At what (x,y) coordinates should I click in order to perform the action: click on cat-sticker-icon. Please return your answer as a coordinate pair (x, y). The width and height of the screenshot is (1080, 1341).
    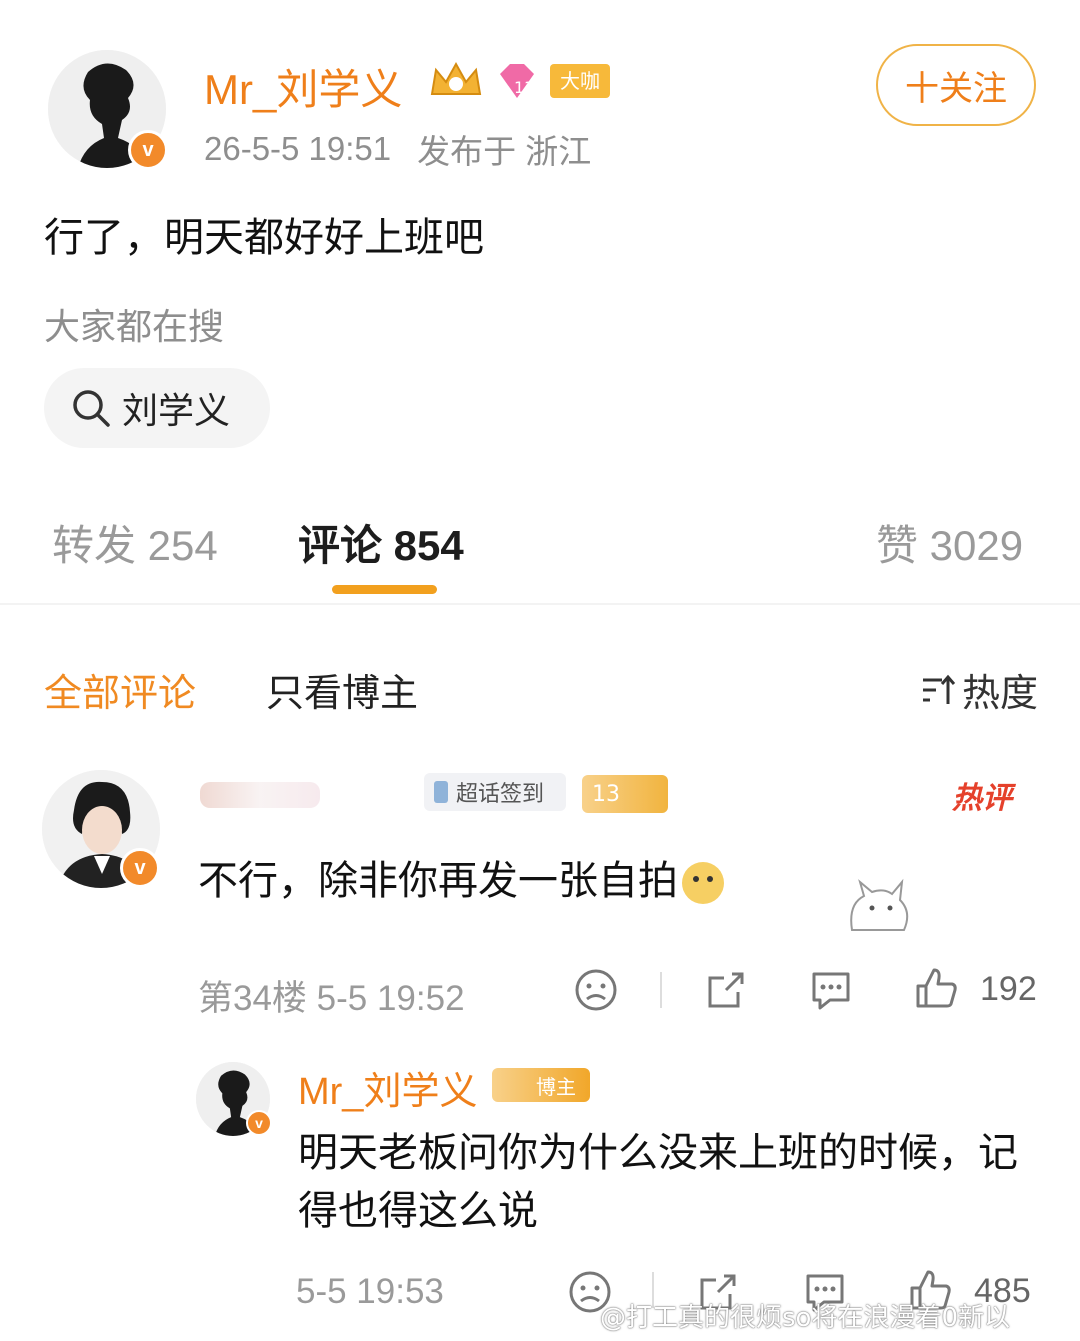
    Looking at the image, I should click on (878, 905).